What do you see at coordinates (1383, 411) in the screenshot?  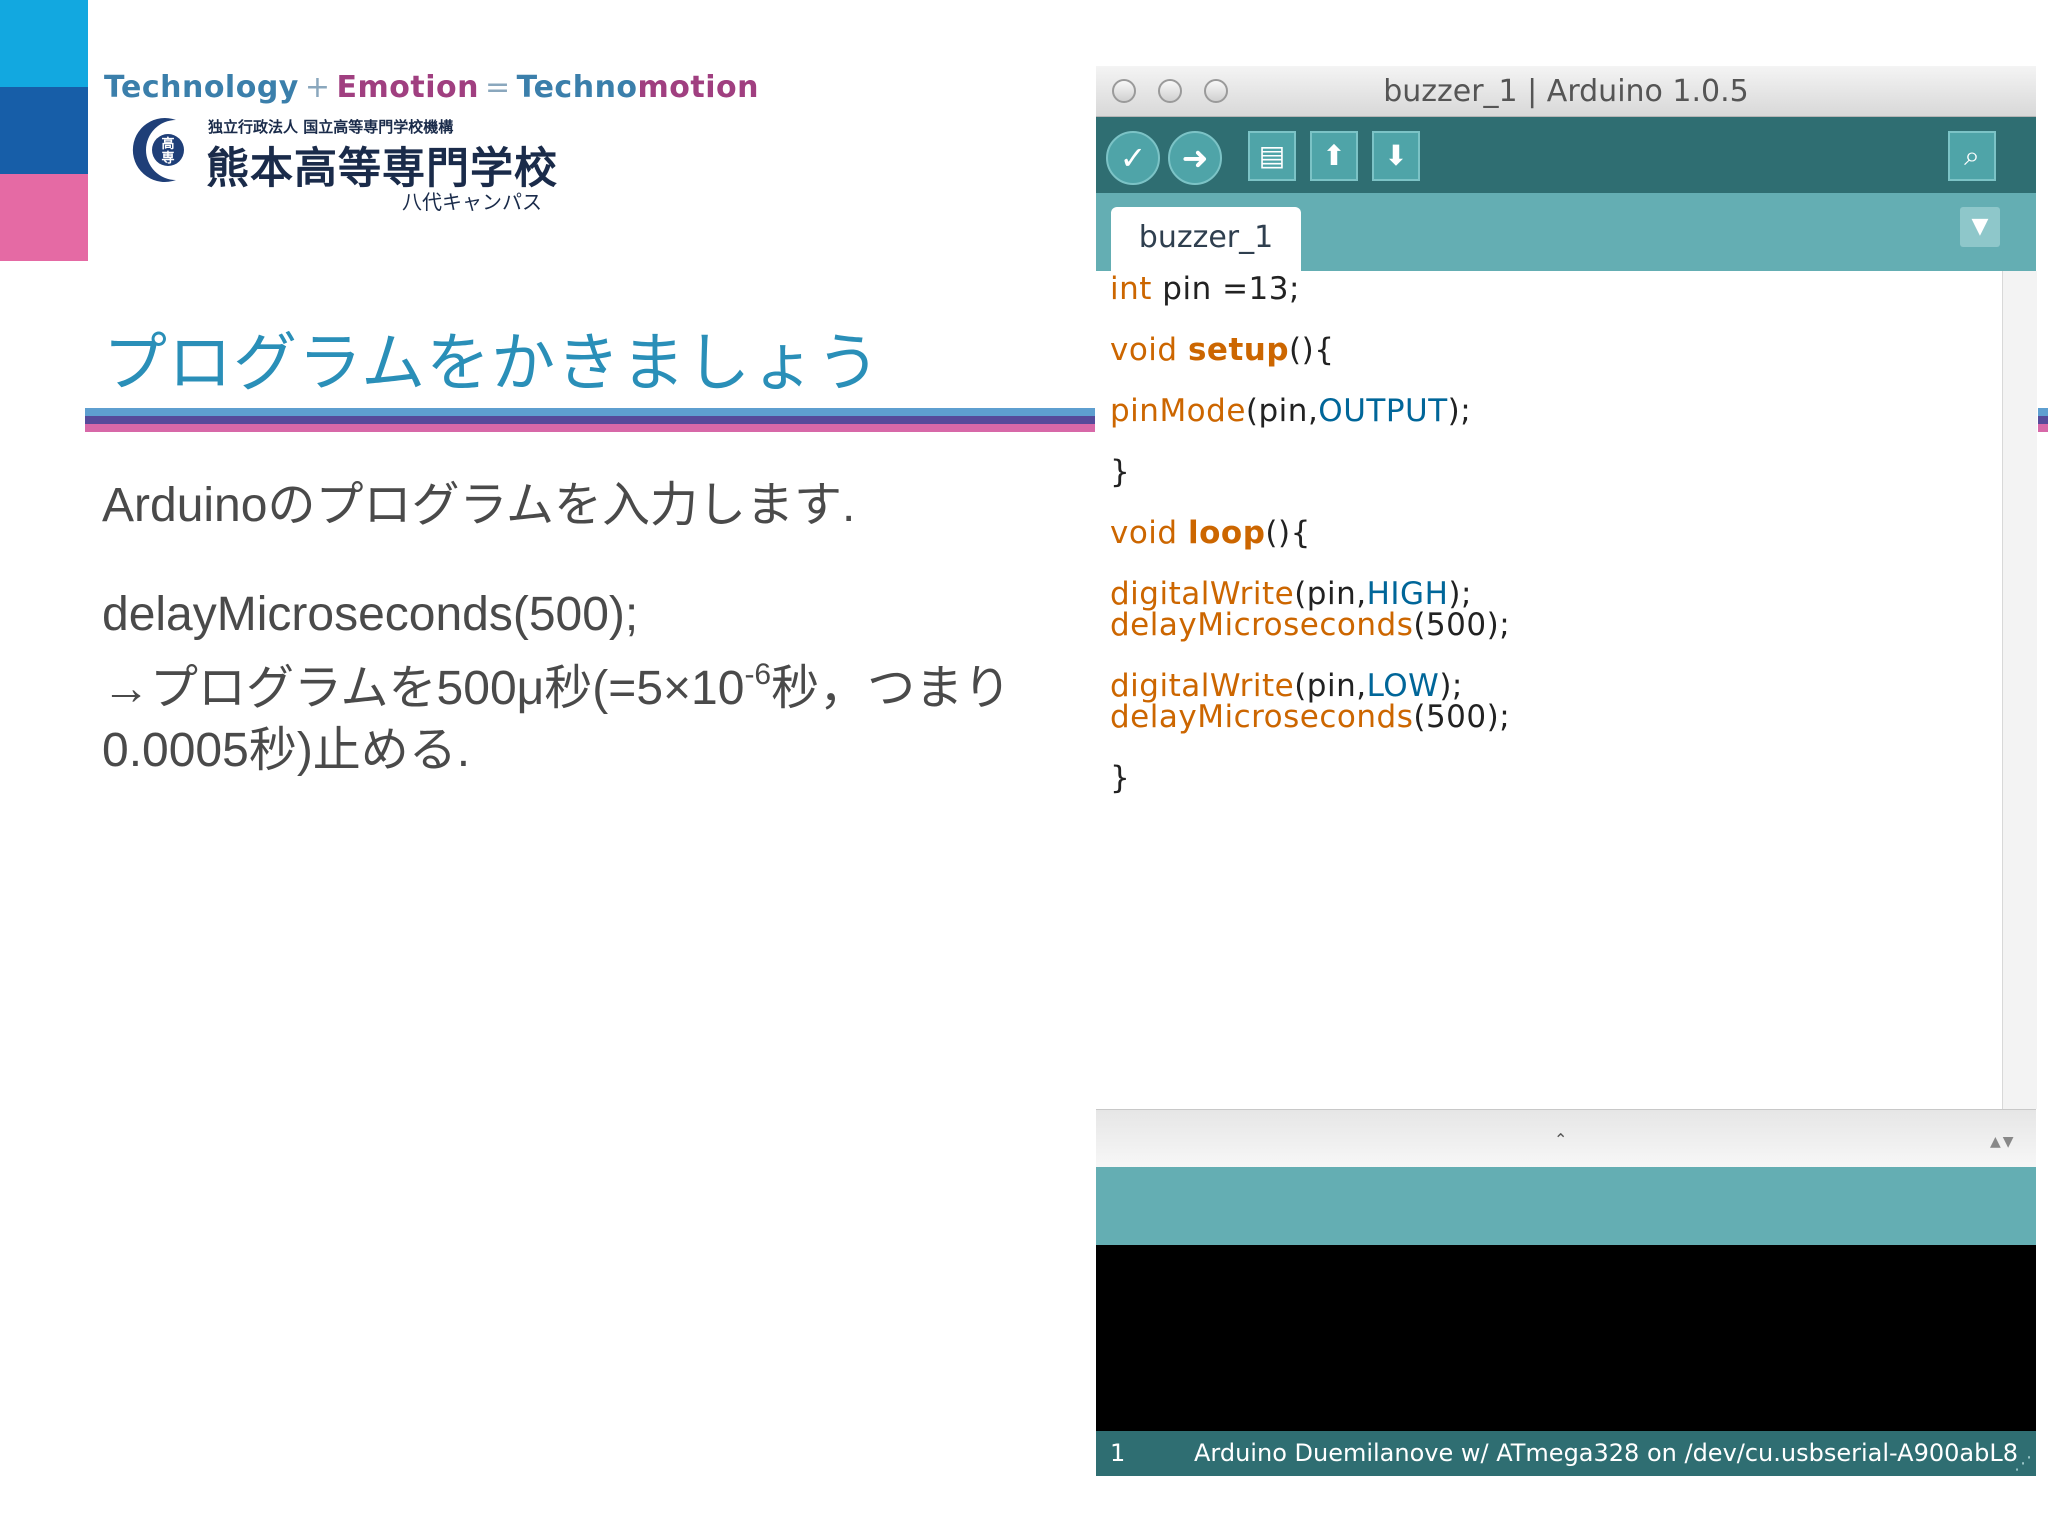 I see `code-constant: OUTPUT` at bounding box center [1383, 411].